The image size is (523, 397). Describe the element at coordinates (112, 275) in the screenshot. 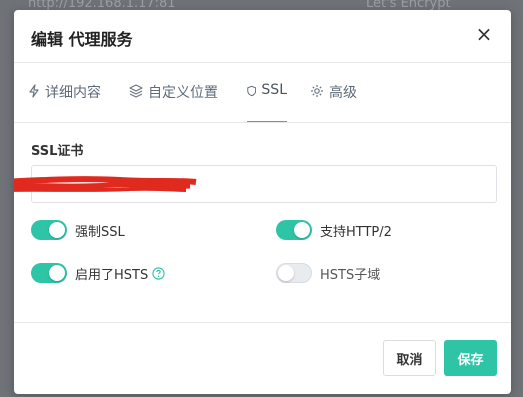

I see `hsts-label: 启用了HSTS` at that location.